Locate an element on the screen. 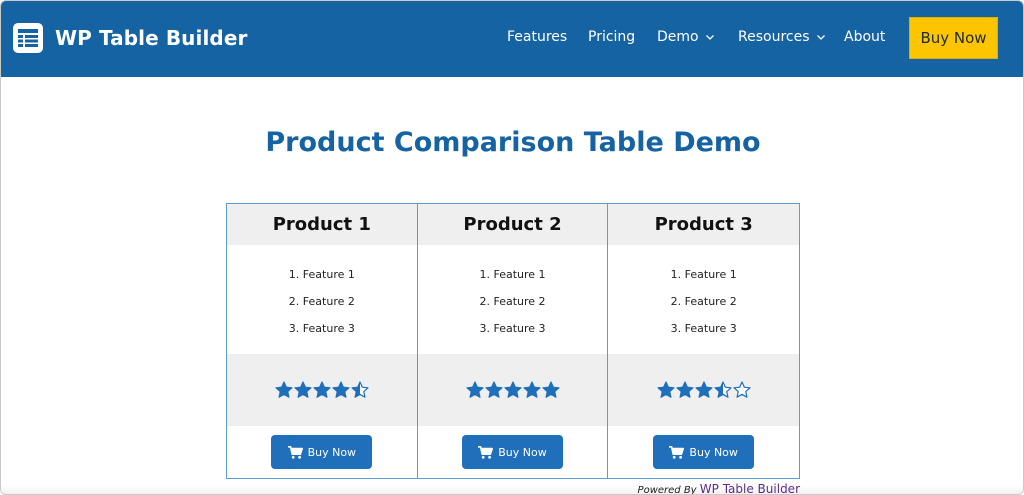  nav-resources: Resources is located at coordinates (782, 37).